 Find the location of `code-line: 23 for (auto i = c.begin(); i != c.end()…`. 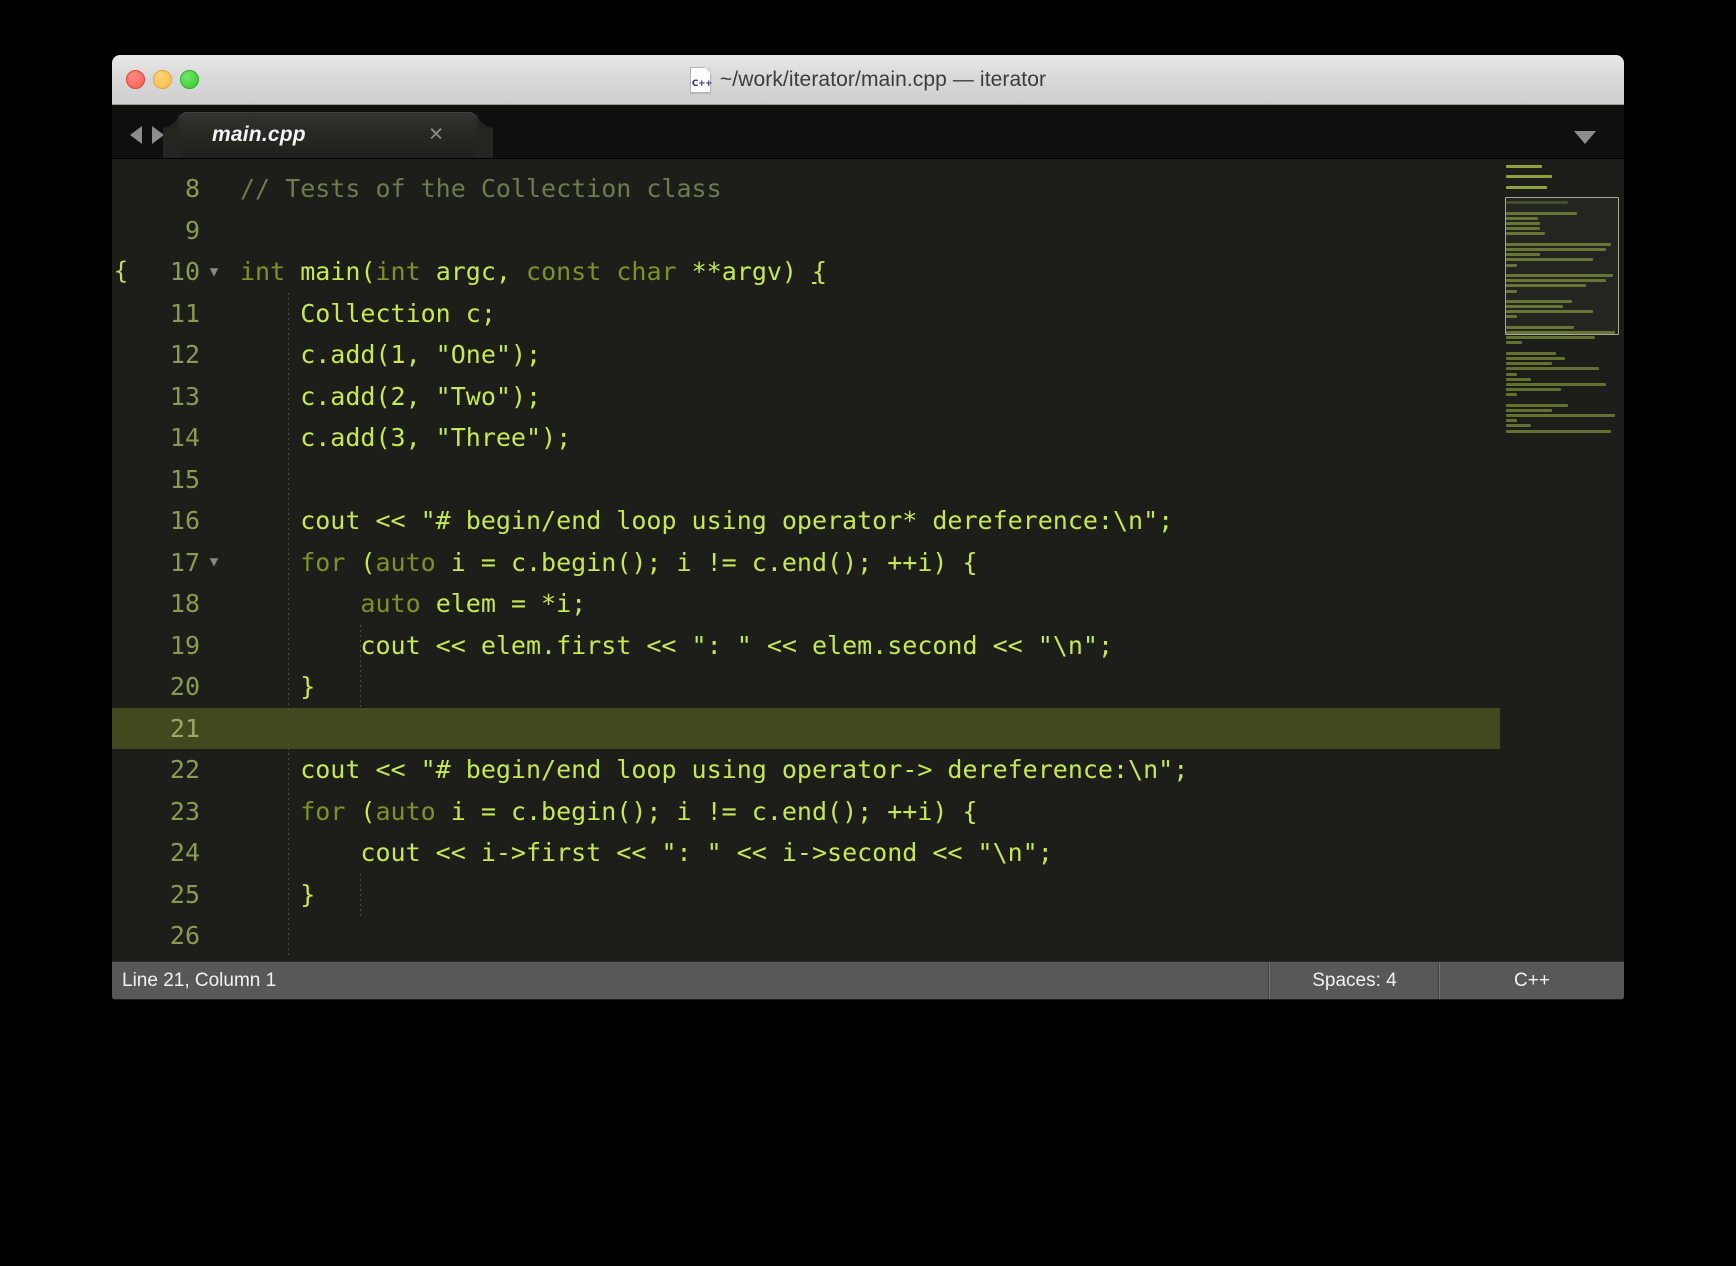

code-line: 23 for (auto i = c.begin(); i != c.end()… is located at coordinates (868, 812).